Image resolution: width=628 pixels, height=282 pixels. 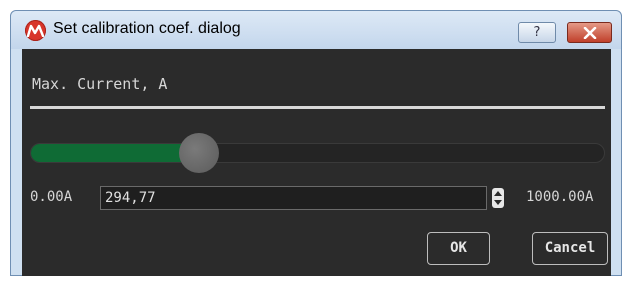 I want to click on spin-up-down-icon, so click(x=498, y=198).